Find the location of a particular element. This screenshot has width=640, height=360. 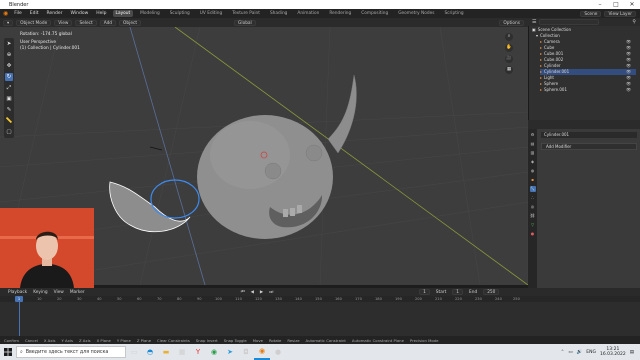

telegram-icon: ➤ is located at coordinates (230, 352).